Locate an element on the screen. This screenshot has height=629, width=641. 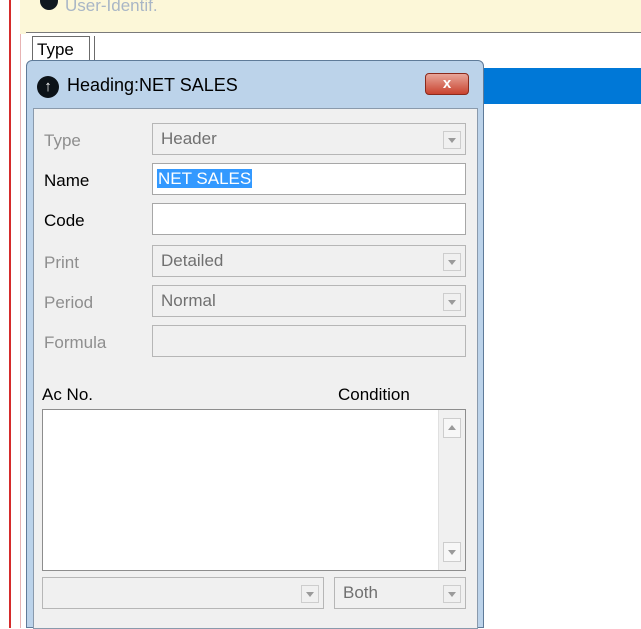
name-value: NET SALES is located at coordinates (205, 178).